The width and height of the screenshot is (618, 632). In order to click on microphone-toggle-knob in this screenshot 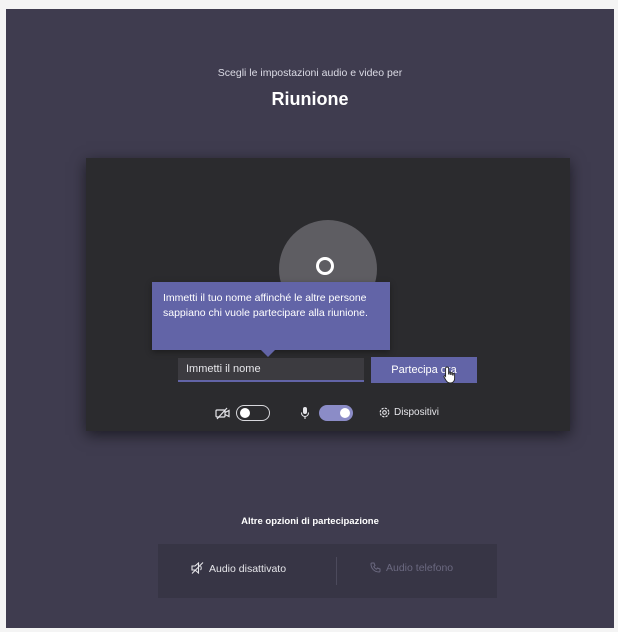, I will do `click(345, 413)`.